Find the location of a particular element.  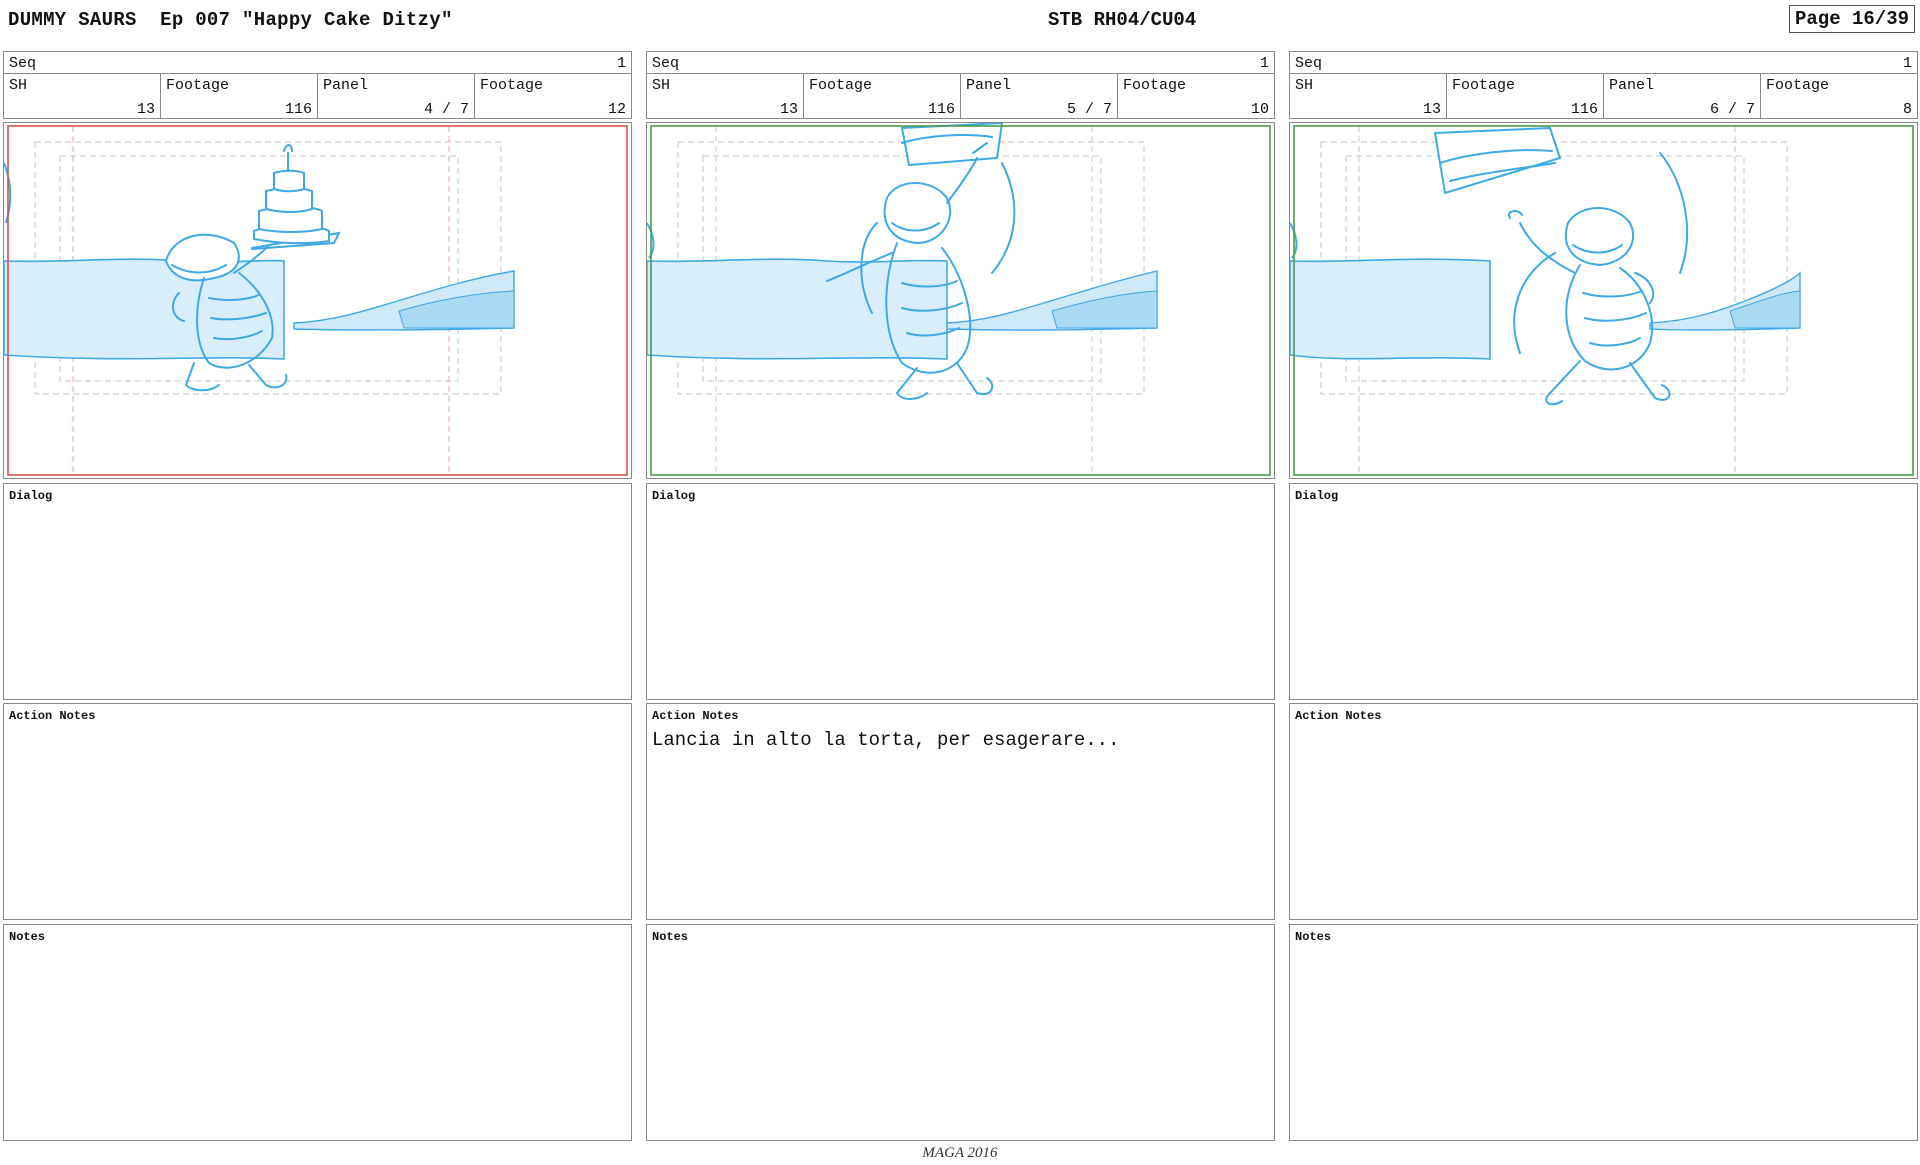

footer-credit: MAGA 2016 is located at coordinates (960, 1153).